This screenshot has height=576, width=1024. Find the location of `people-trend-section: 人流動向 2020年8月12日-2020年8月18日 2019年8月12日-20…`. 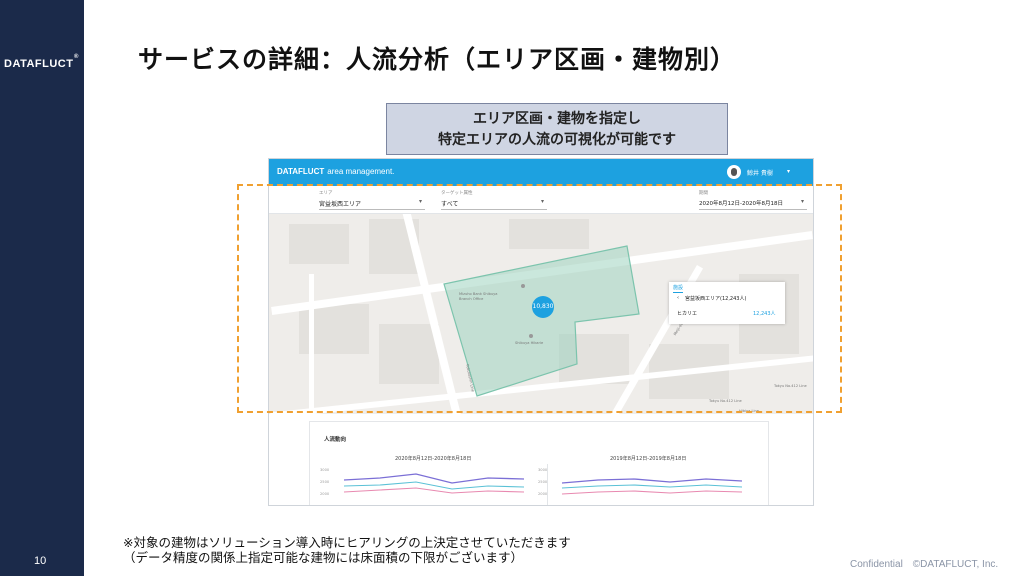

people-trend-section: 人流動向 2020年8月12日-2020年8月18日 2019年8月12日-20… is located at coordinates (539, 463).